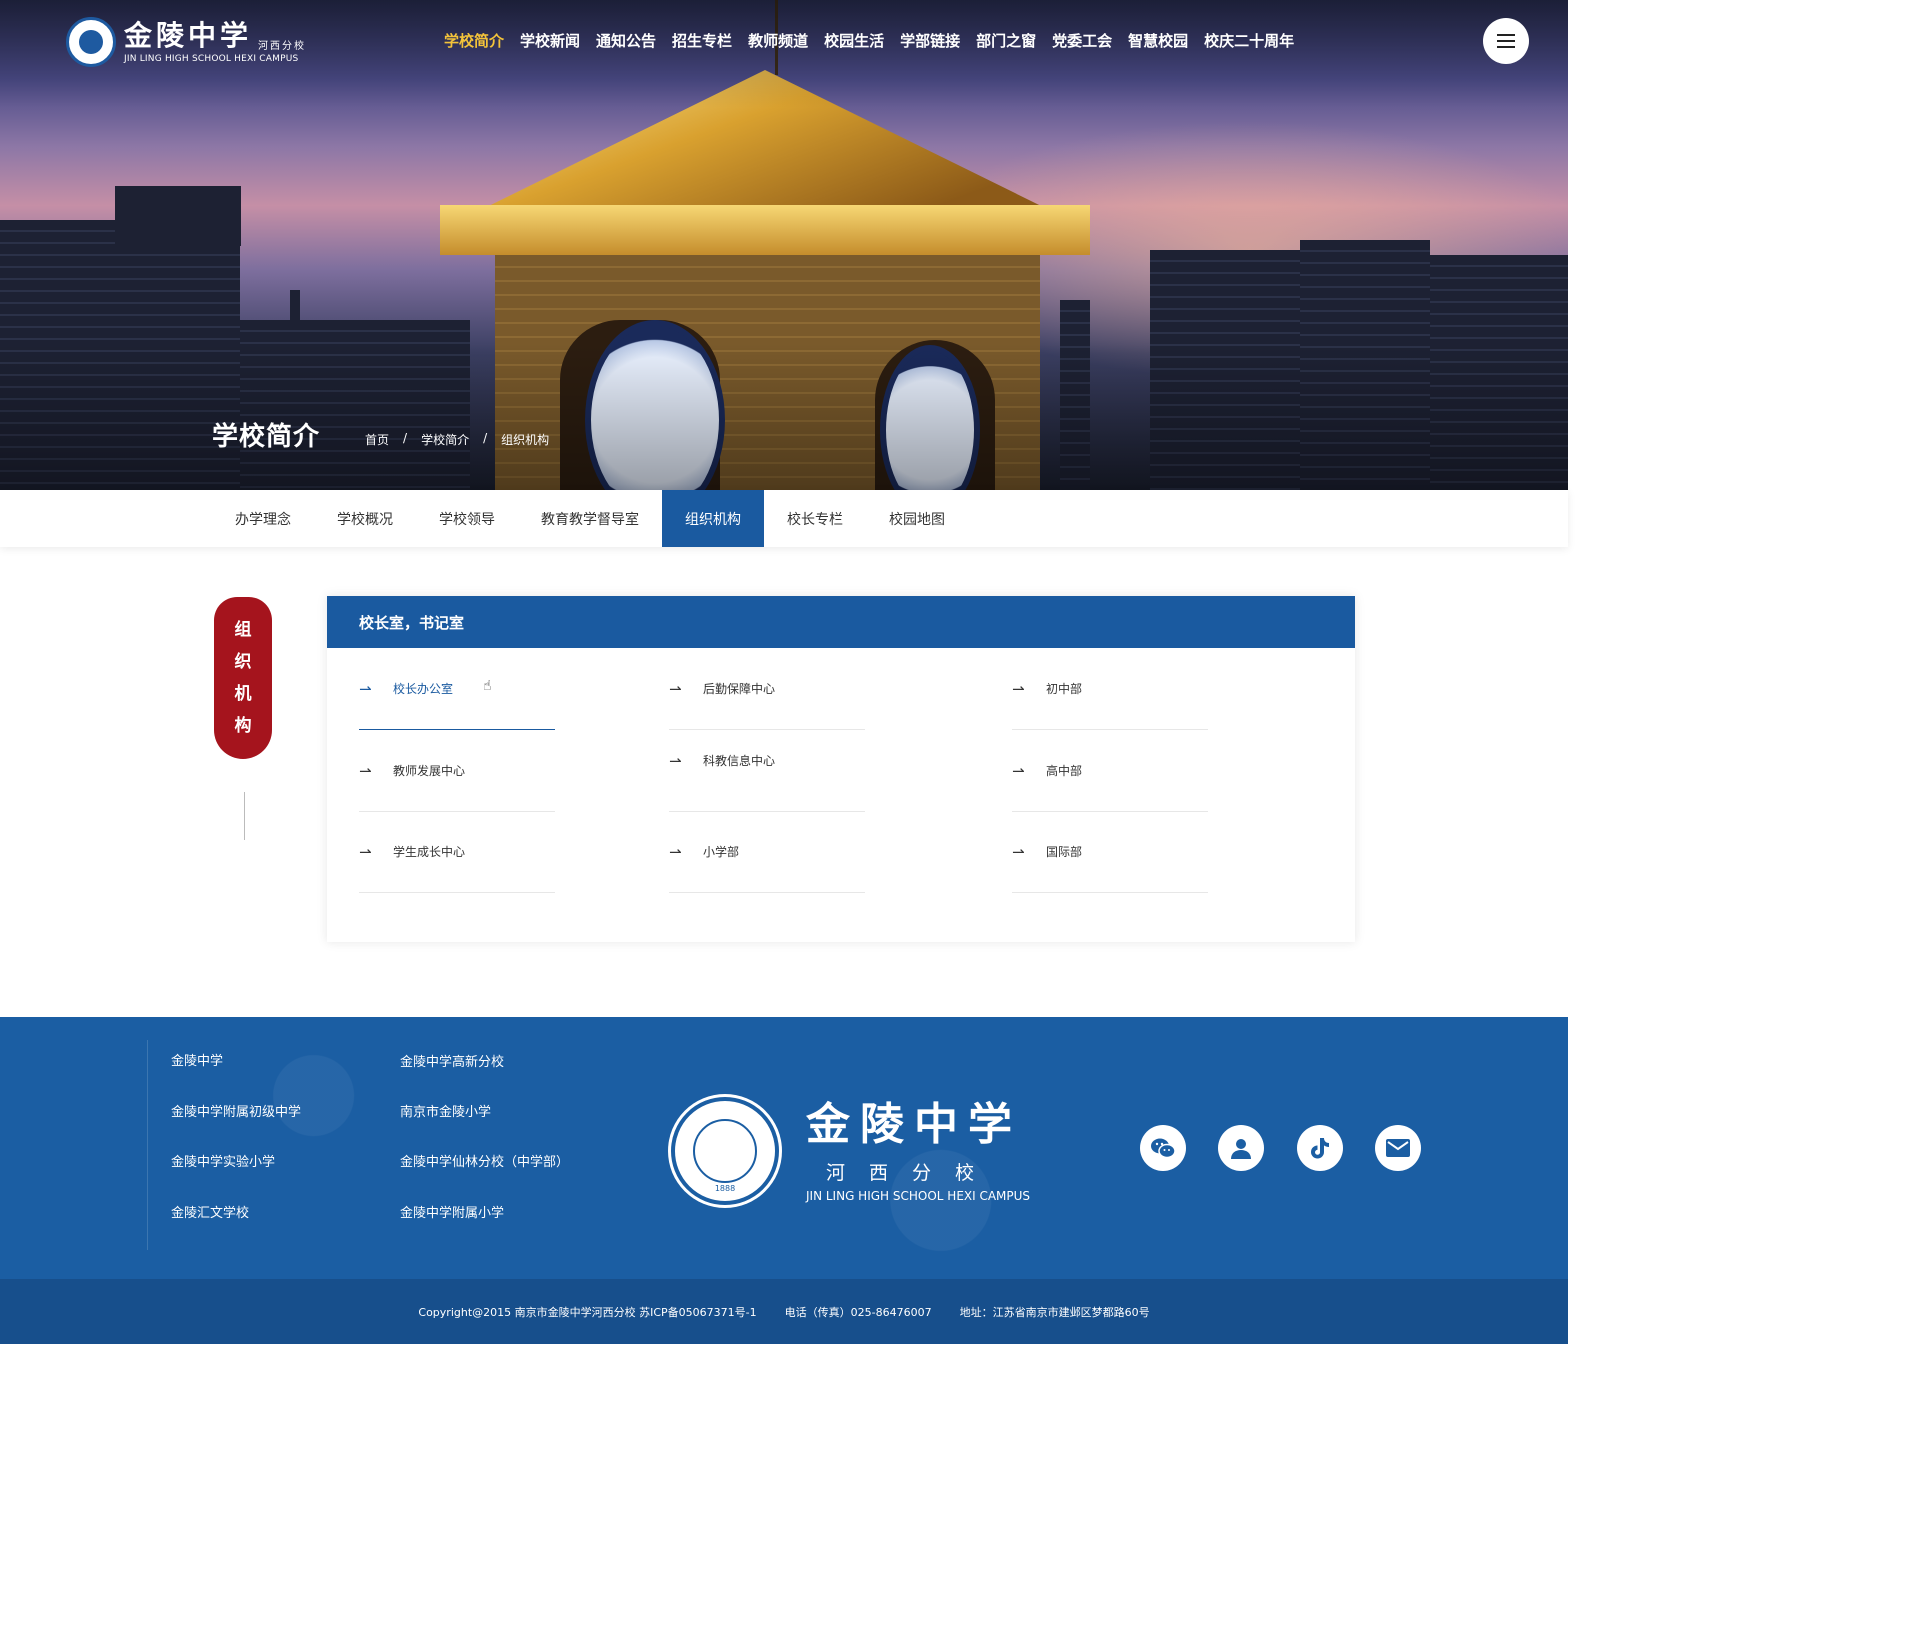 This screenshot has width=1920, height=1646. What do you see at coordinates (263, 518) in the screenshot?
I see `subnav-philosophy: 办学理念` at bounding box center [263, 518].